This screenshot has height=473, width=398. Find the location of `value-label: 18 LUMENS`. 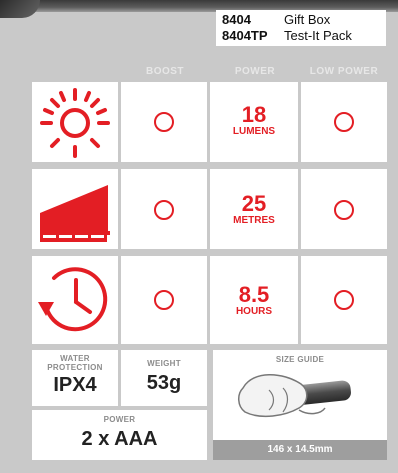

value-label: 18 LUMENS is located at coordinates (254, 121).